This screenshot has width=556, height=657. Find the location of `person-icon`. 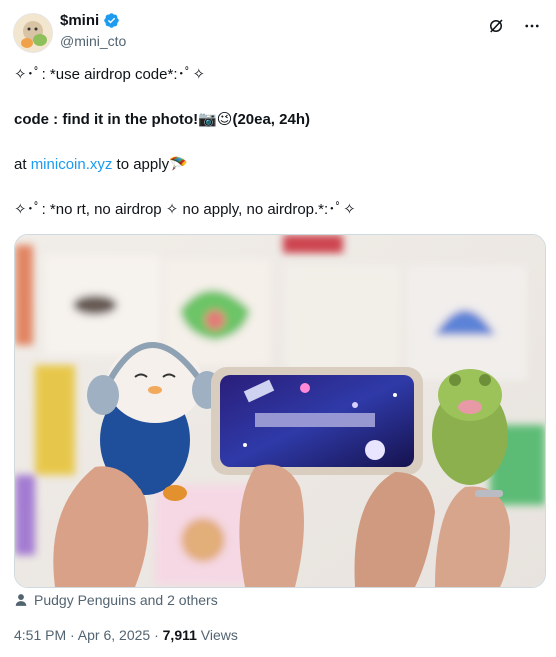

person-icon is located at coordinates (21, 600).